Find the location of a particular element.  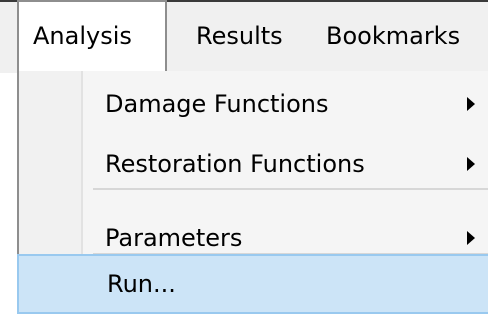

menu-analysis: Analysis is located at coordinates (92, 36).